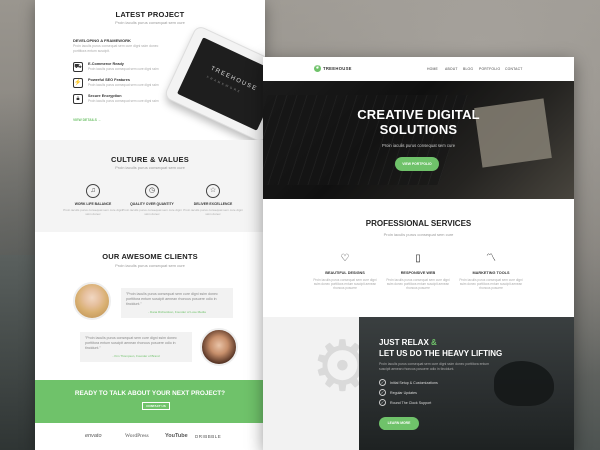  I want to click on cta-title: READY TO TALK ABOUT YOUR NEXT PROJECT?, so click(150, 393).